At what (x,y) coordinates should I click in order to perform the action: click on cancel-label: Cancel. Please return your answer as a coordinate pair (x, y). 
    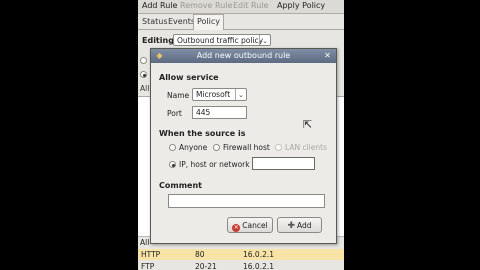
    Looking at the image, I should click on (255, 225).